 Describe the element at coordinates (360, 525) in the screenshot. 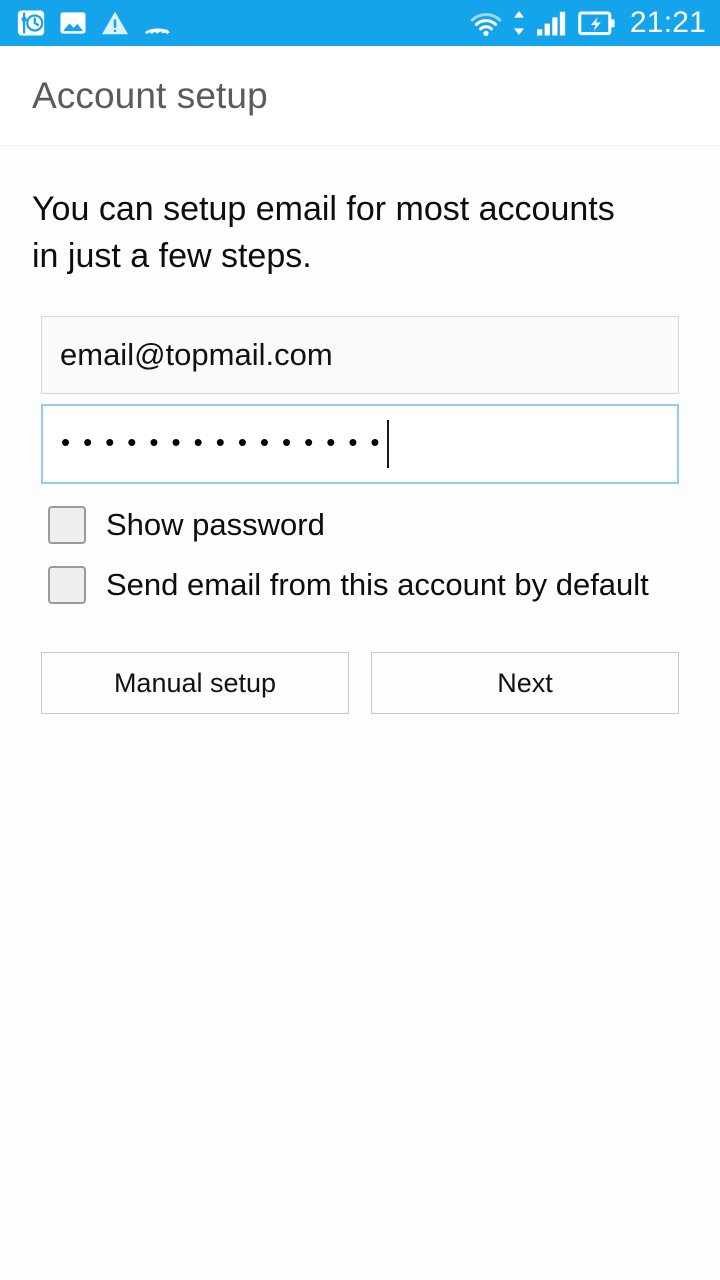

I see `show-password-row: Show password` at that location.